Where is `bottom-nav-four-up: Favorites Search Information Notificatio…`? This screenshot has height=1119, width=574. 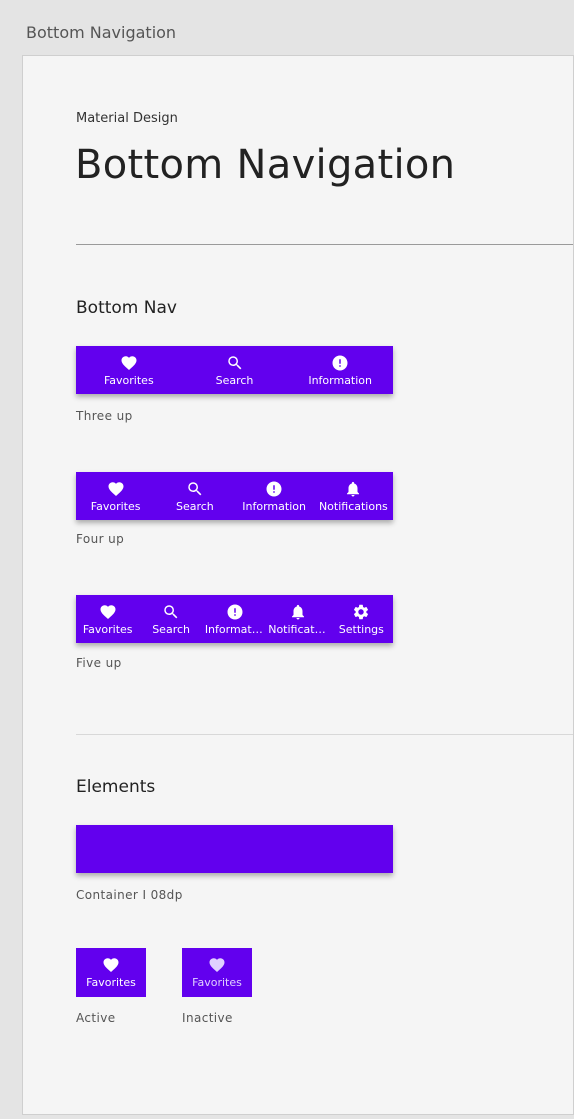
bottom-nav-four-up: Favorites Search Information Notificatio… is located at coordinates (234, 496).